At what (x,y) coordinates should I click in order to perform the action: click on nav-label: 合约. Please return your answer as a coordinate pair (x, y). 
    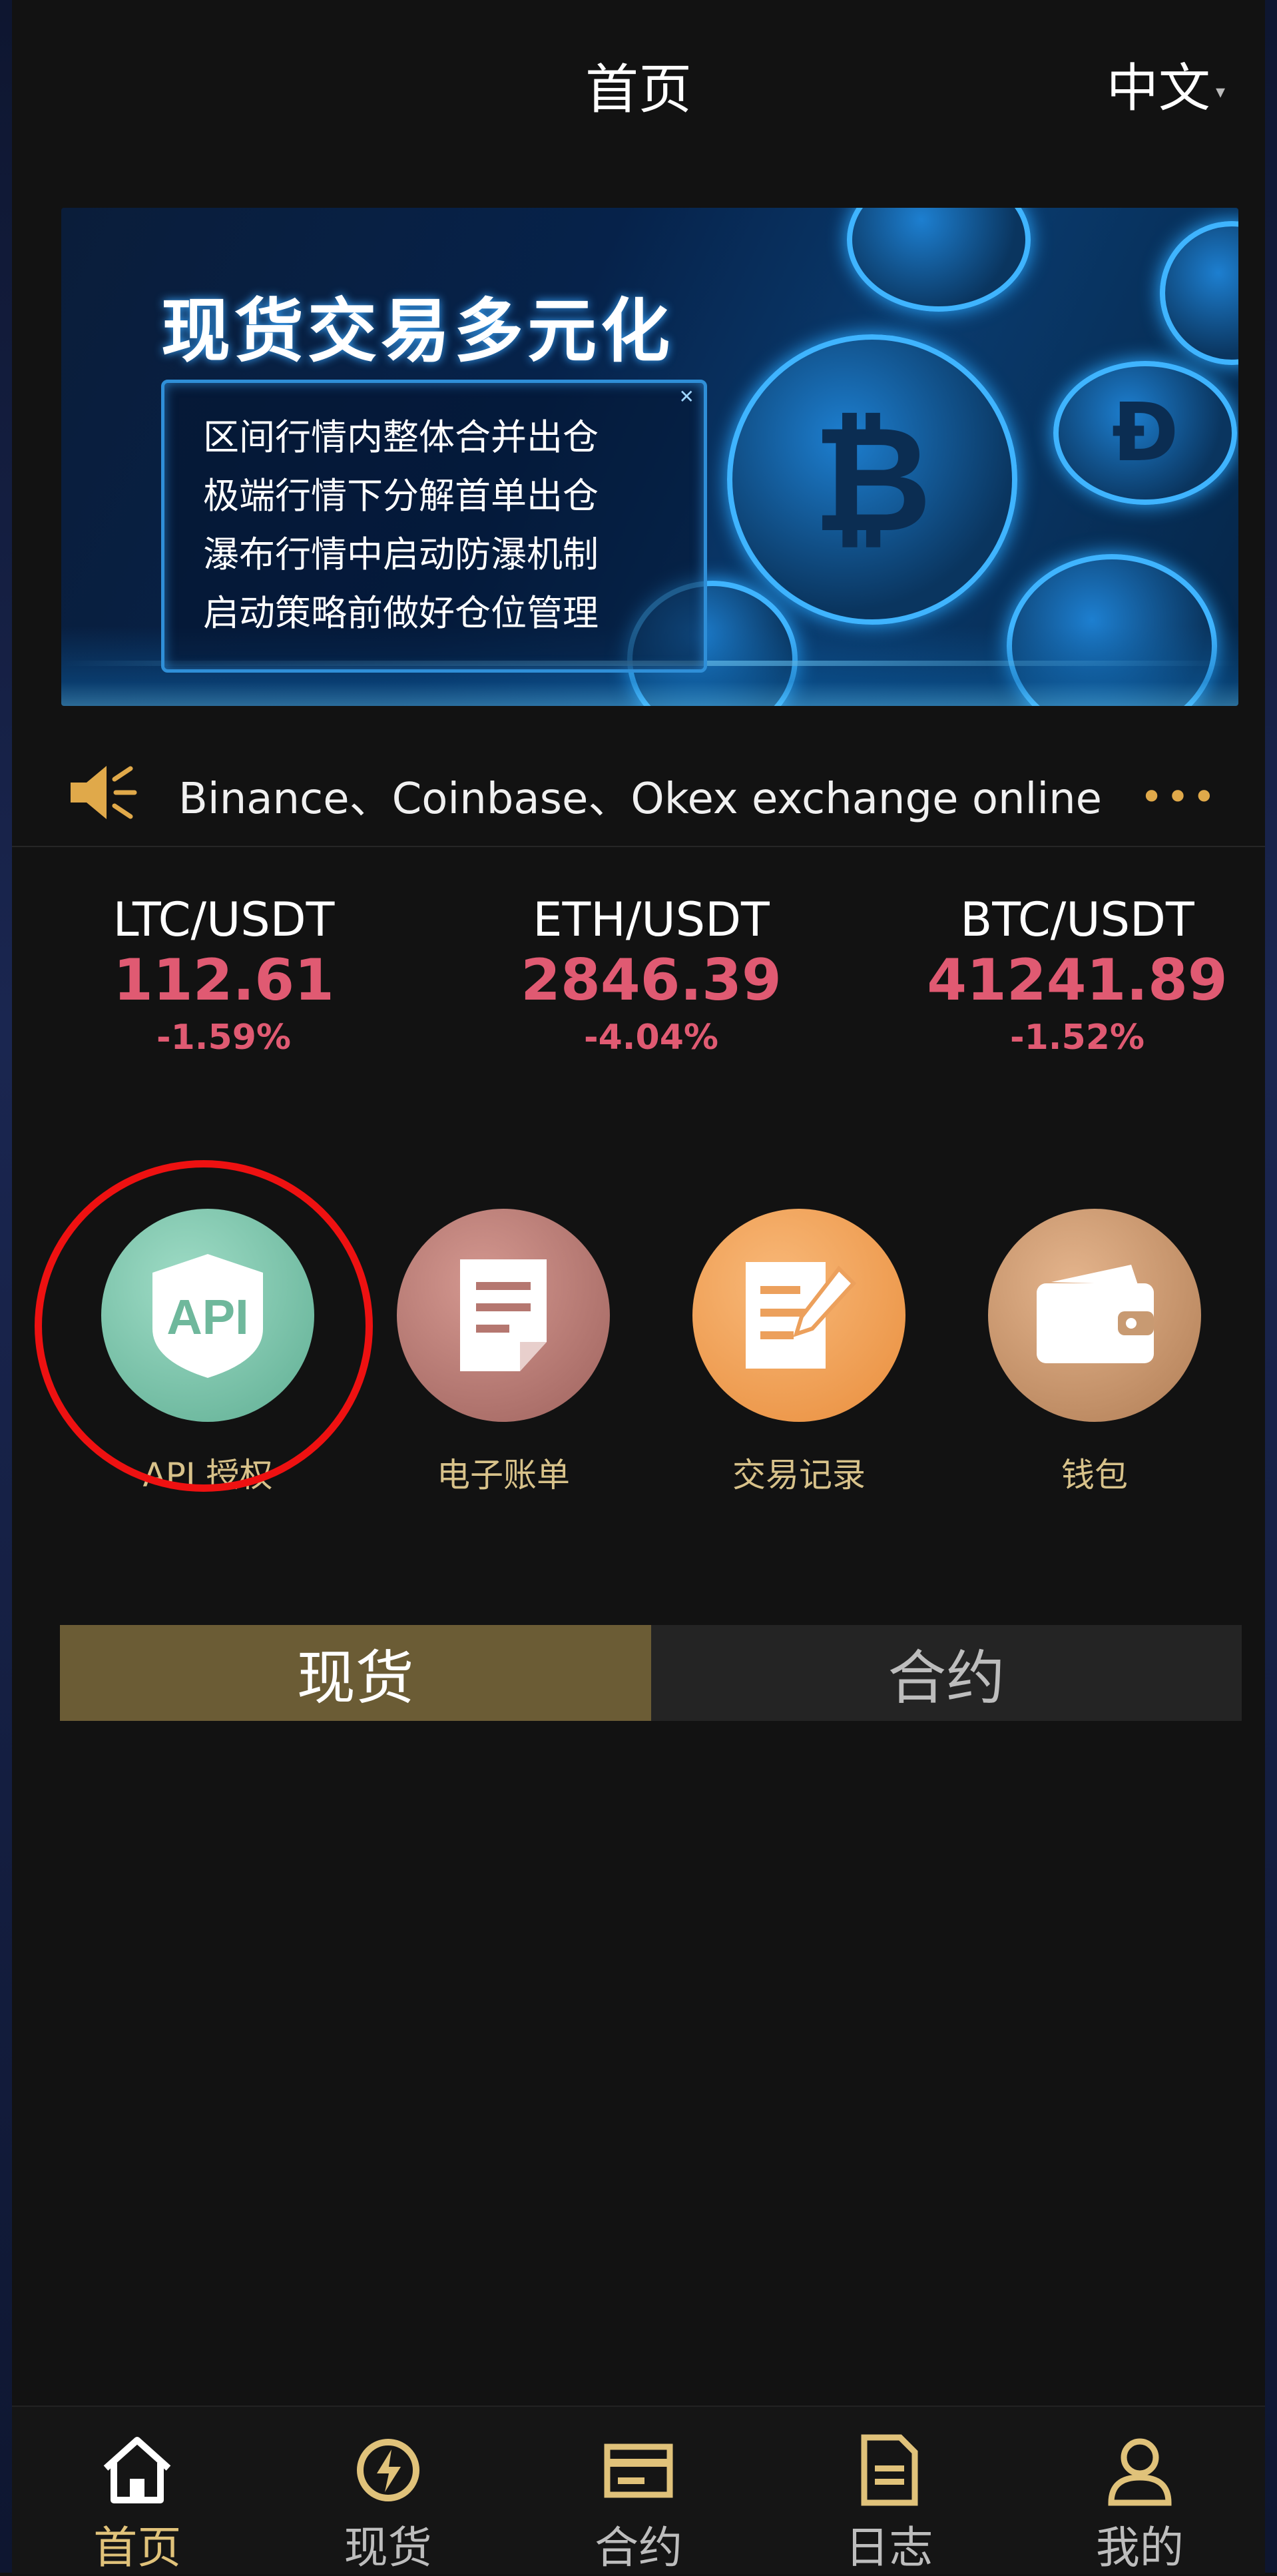
    Looking at the image, I should click on (639, 2547).